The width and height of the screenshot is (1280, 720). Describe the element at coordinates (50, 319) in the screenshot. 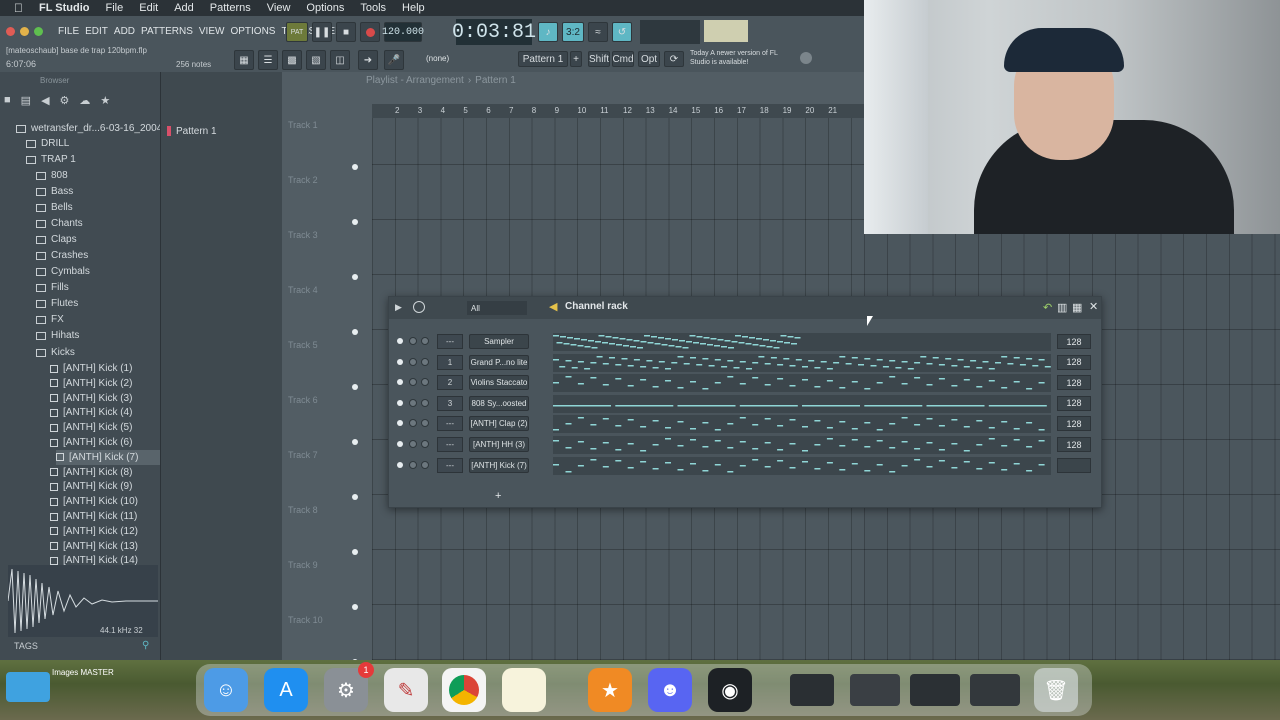

I see `tree-folder-fx: FX` at that location.